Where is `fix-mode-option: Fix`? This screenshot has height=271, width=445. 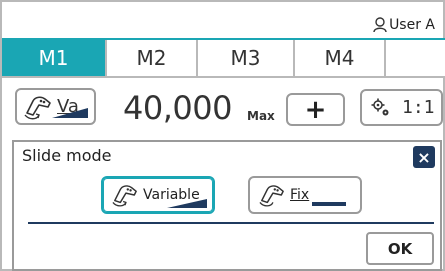
fix-mode-option: Fix is located at coordinates (305, 195).